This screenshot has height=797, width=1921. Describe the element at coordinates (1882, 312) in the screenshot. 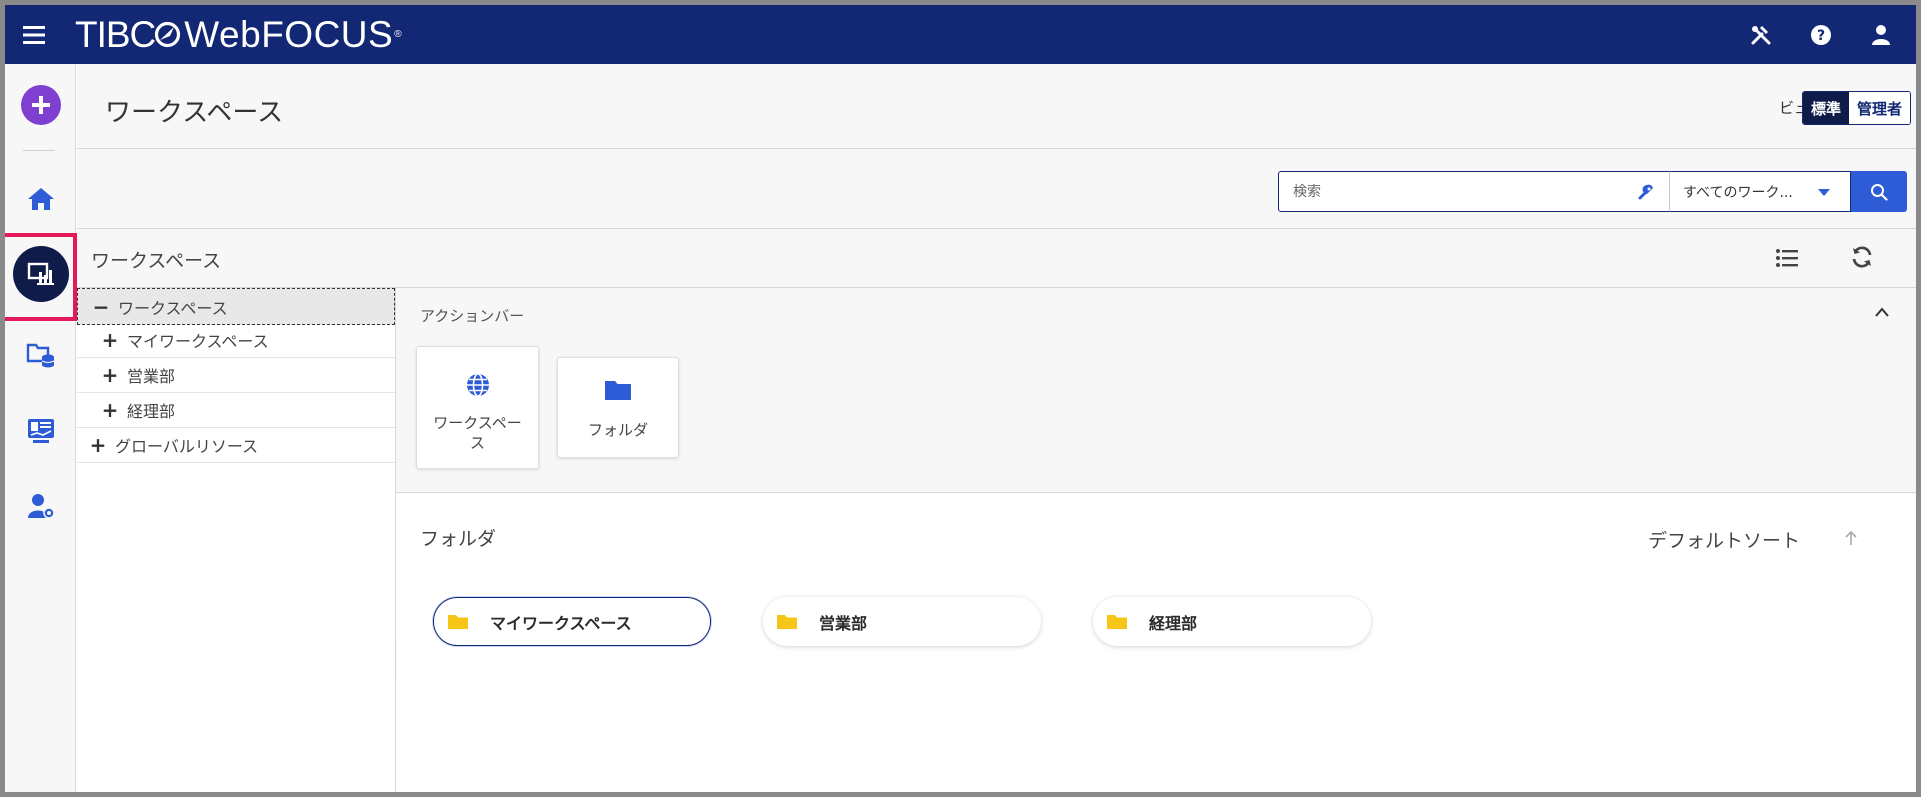

I see `chevron-up-icon` at that location.